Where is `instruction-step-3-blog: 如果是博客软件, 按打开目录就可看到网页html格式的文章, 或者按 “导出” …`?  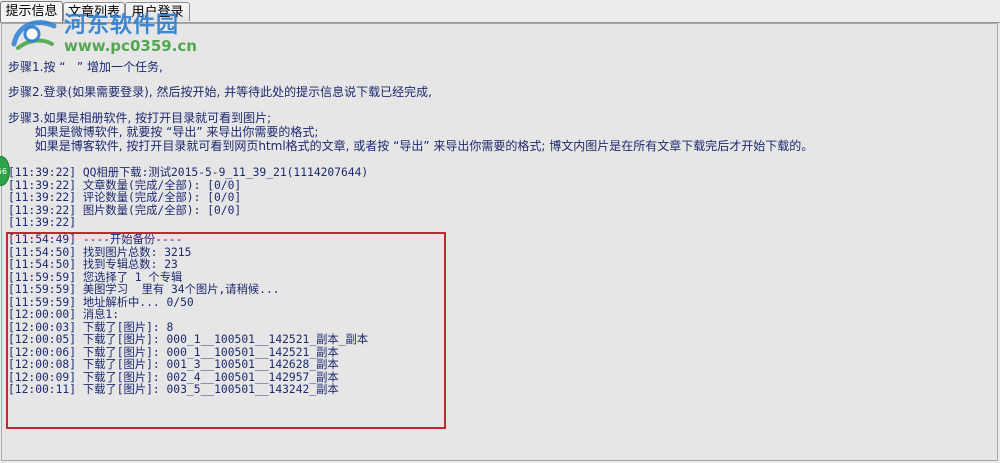 instruction-step-3-blog: 如果是博客软件, 按打开目录就可看到网页html格式的文章, 或者按 “导出” … is located at coordinates (411, 146).